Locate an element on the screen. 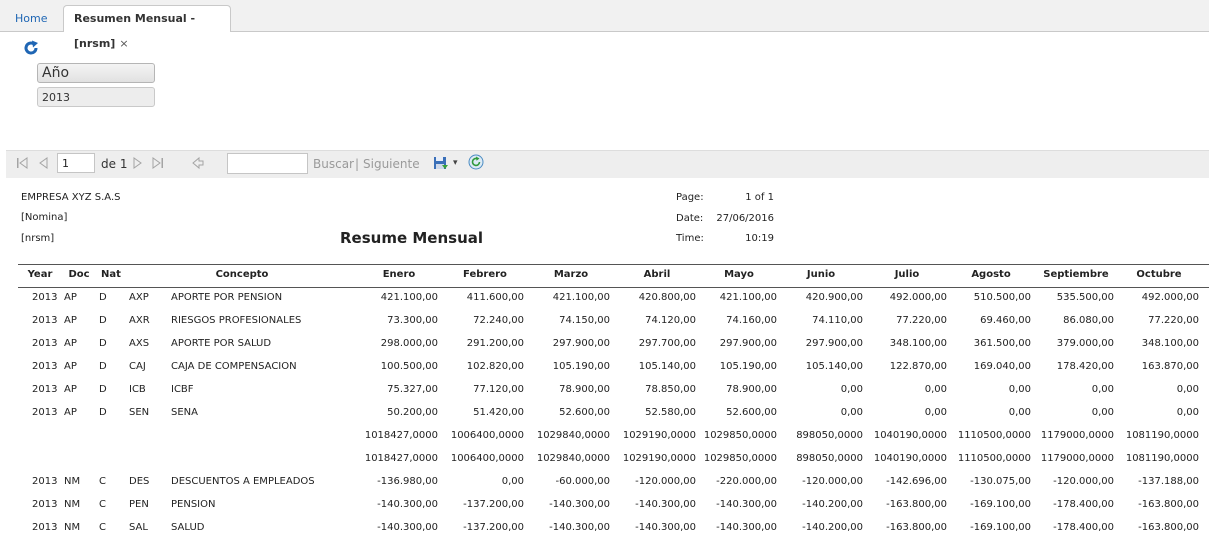  cell-julio: 77.220,00 is located at coordinates (921, 320).